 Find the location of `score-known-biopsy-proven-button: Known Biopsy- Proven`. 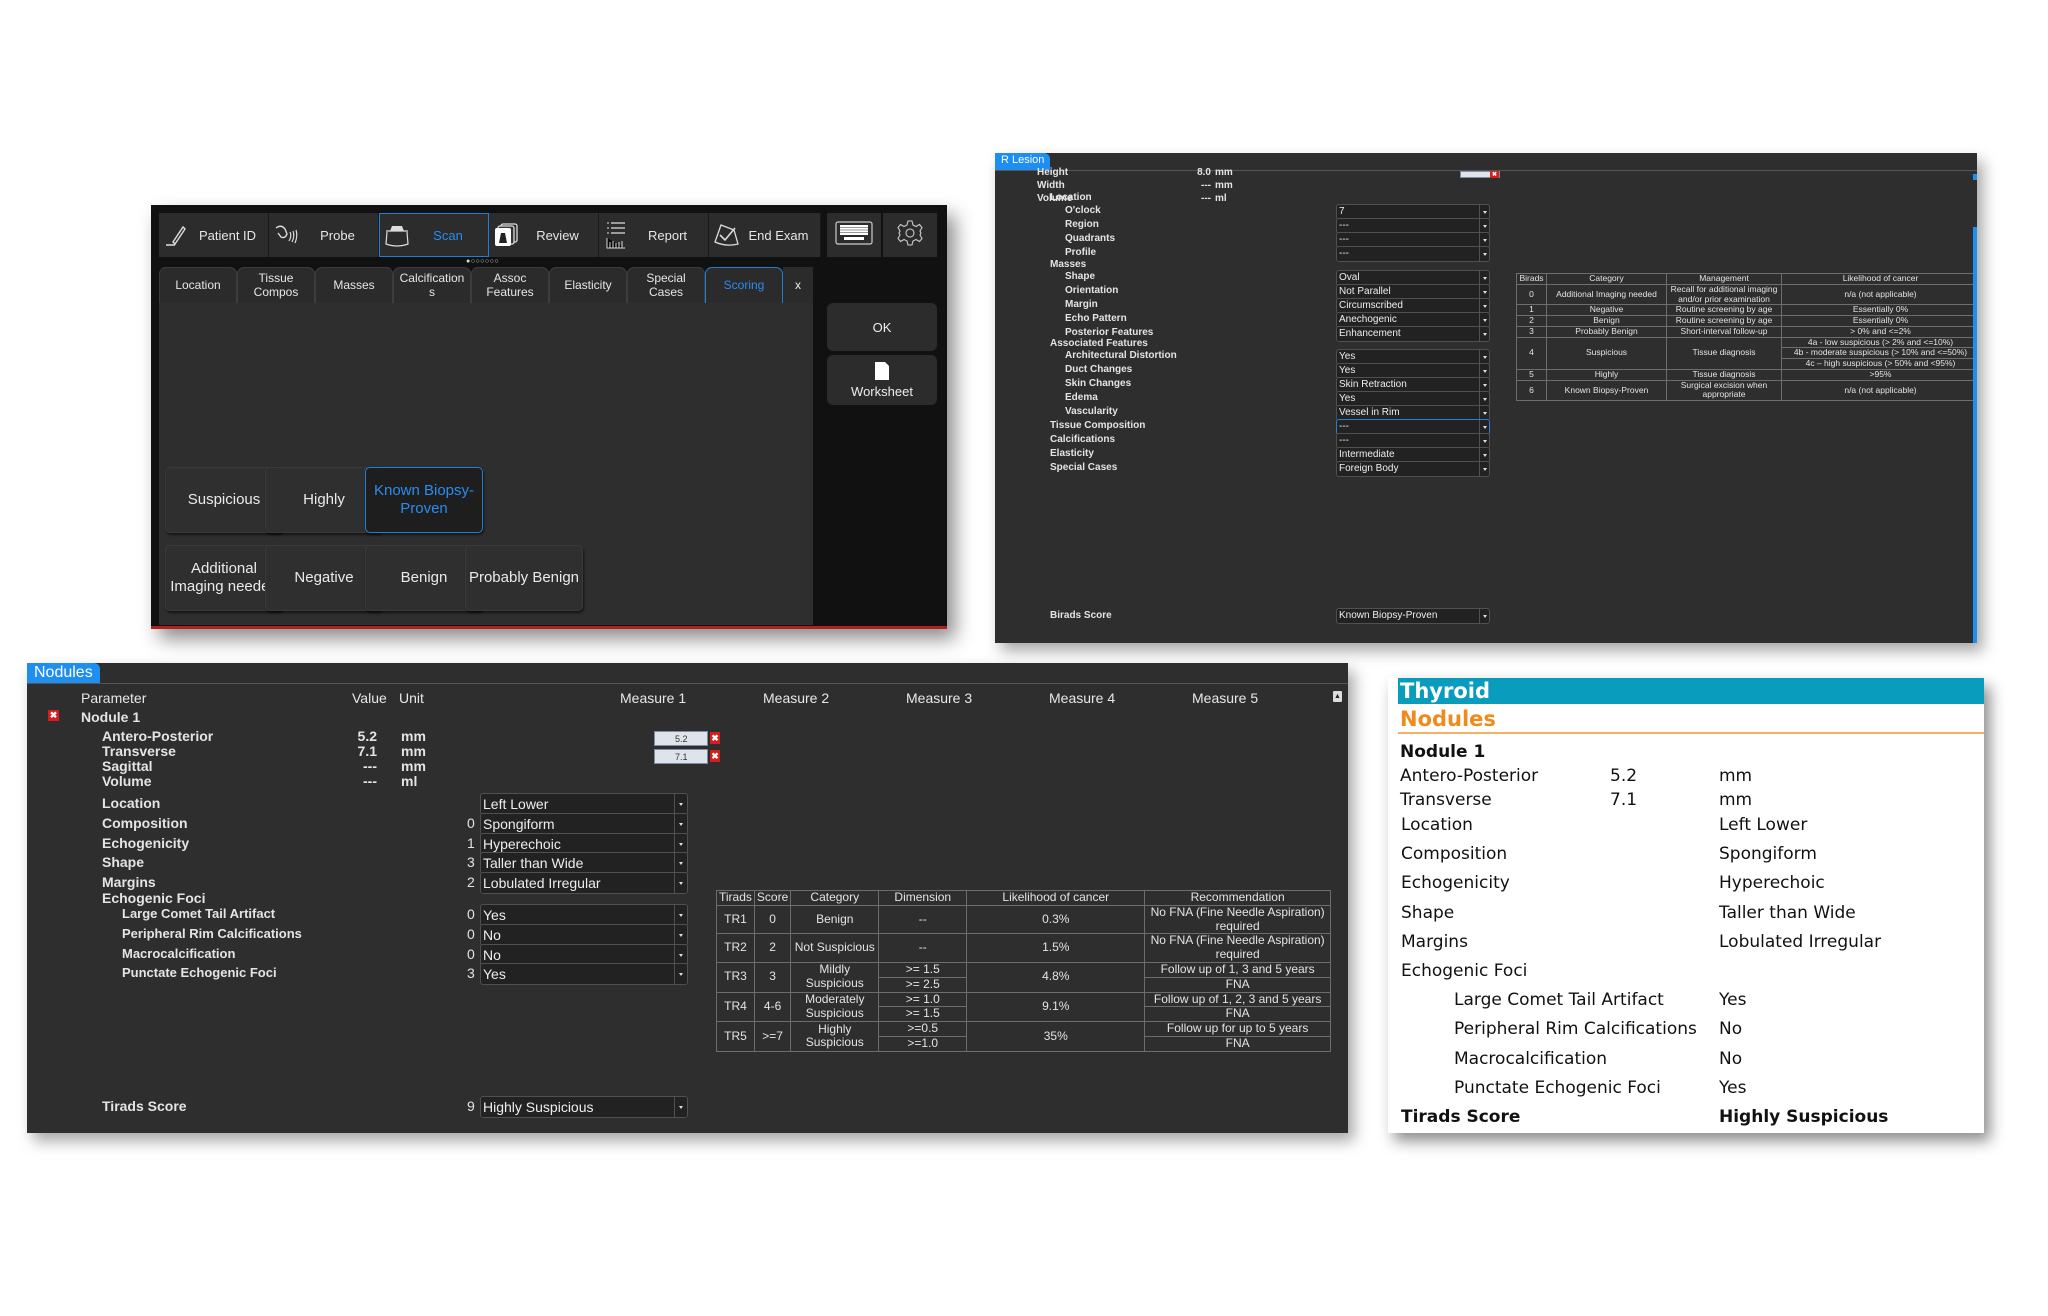

score-known-biopsy-proven-button: Known Biopsy- Proven is located at coordinates (424, 500).